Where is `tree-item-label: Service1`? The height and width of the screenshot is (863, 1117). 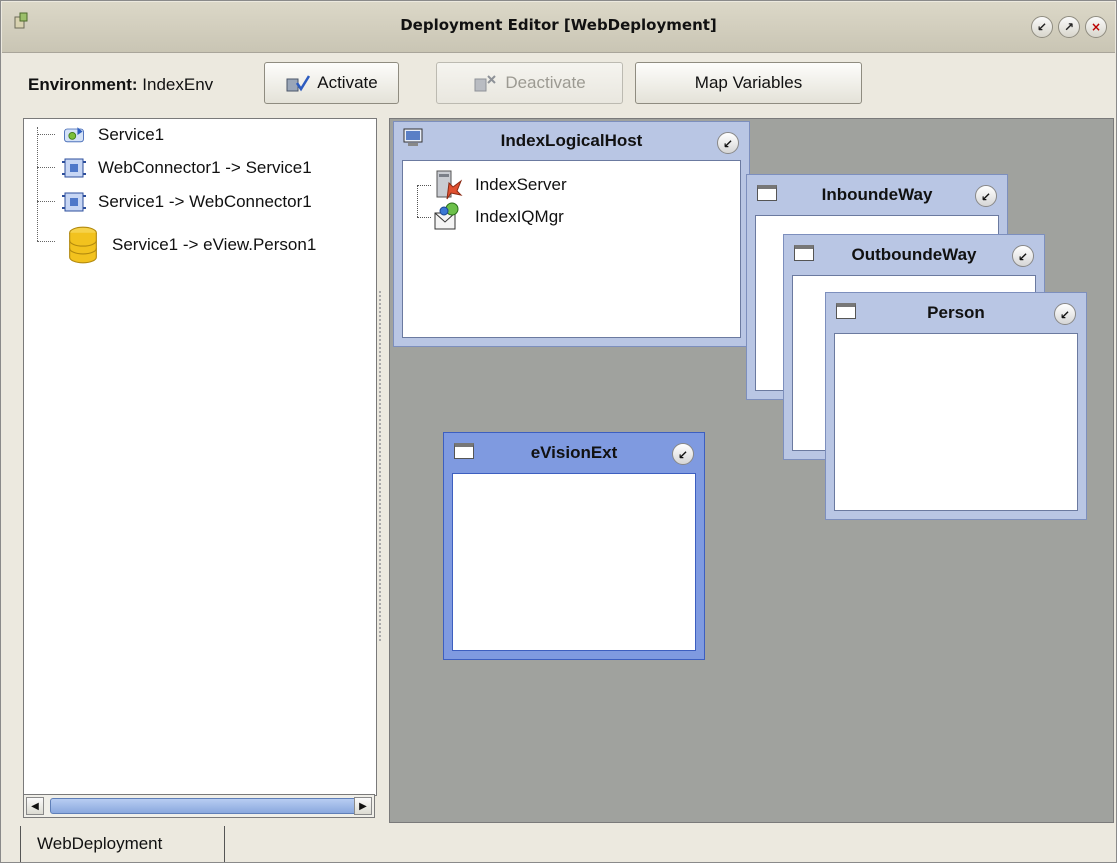
tree-item-label: Service1 is located at coordinates (131, 134).